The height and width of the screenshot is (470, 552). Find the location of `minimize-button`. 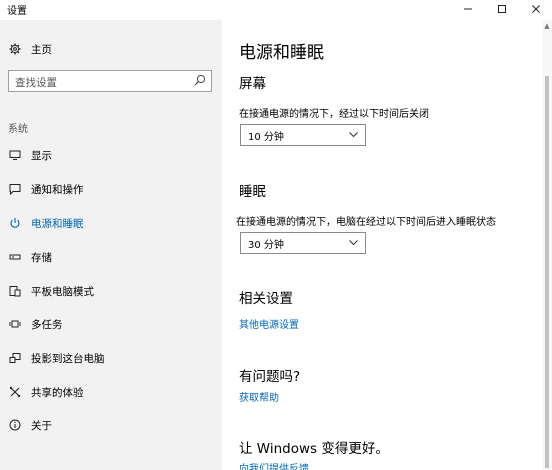

minimize-button is located at coordinates (468, 9).